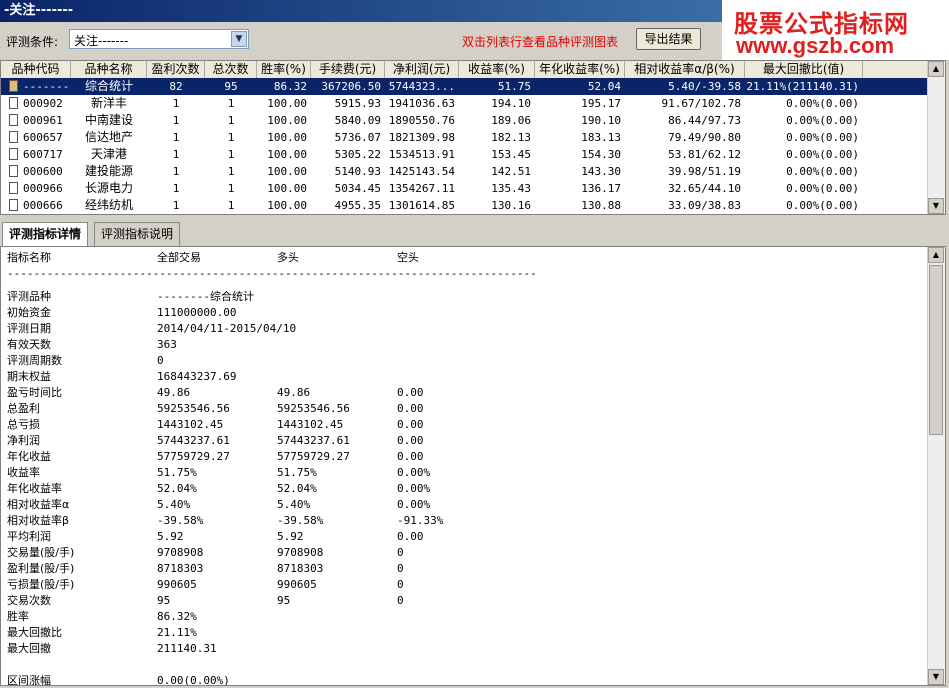  Describe the element at coordinates (497, 69) in the screenshot. I see `column-header: 收益率(%)` at that location.